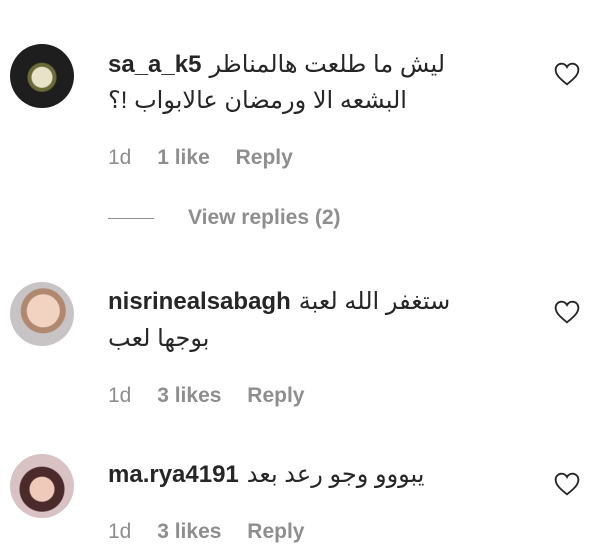 This screenshot has height=549, width=600. Describe the element at coordinates (173, 474) in the screenshot. I see `comment-username: ma.rya4191` at that location.